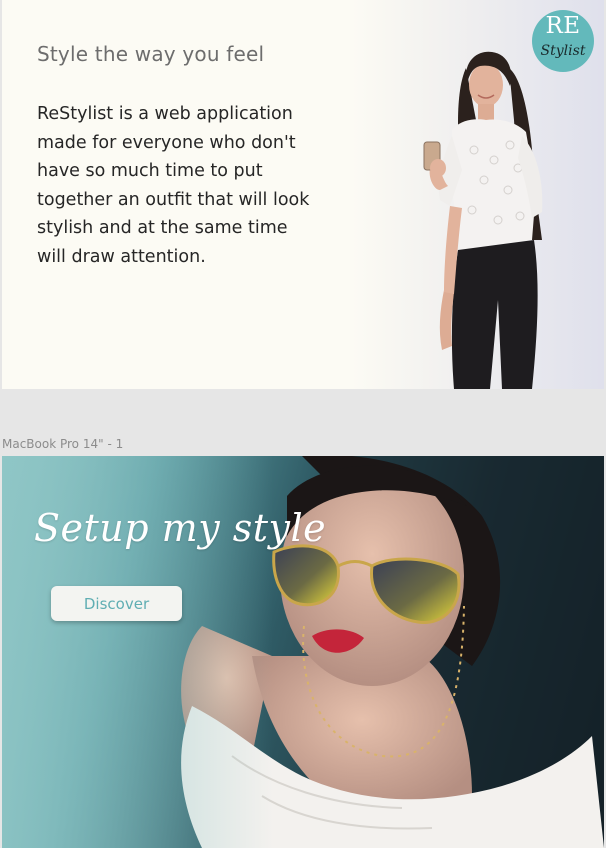 The width and height of the screenshot is (606, 848). I want to click on logo-stylist-text: Stylist, so click(563, 51).